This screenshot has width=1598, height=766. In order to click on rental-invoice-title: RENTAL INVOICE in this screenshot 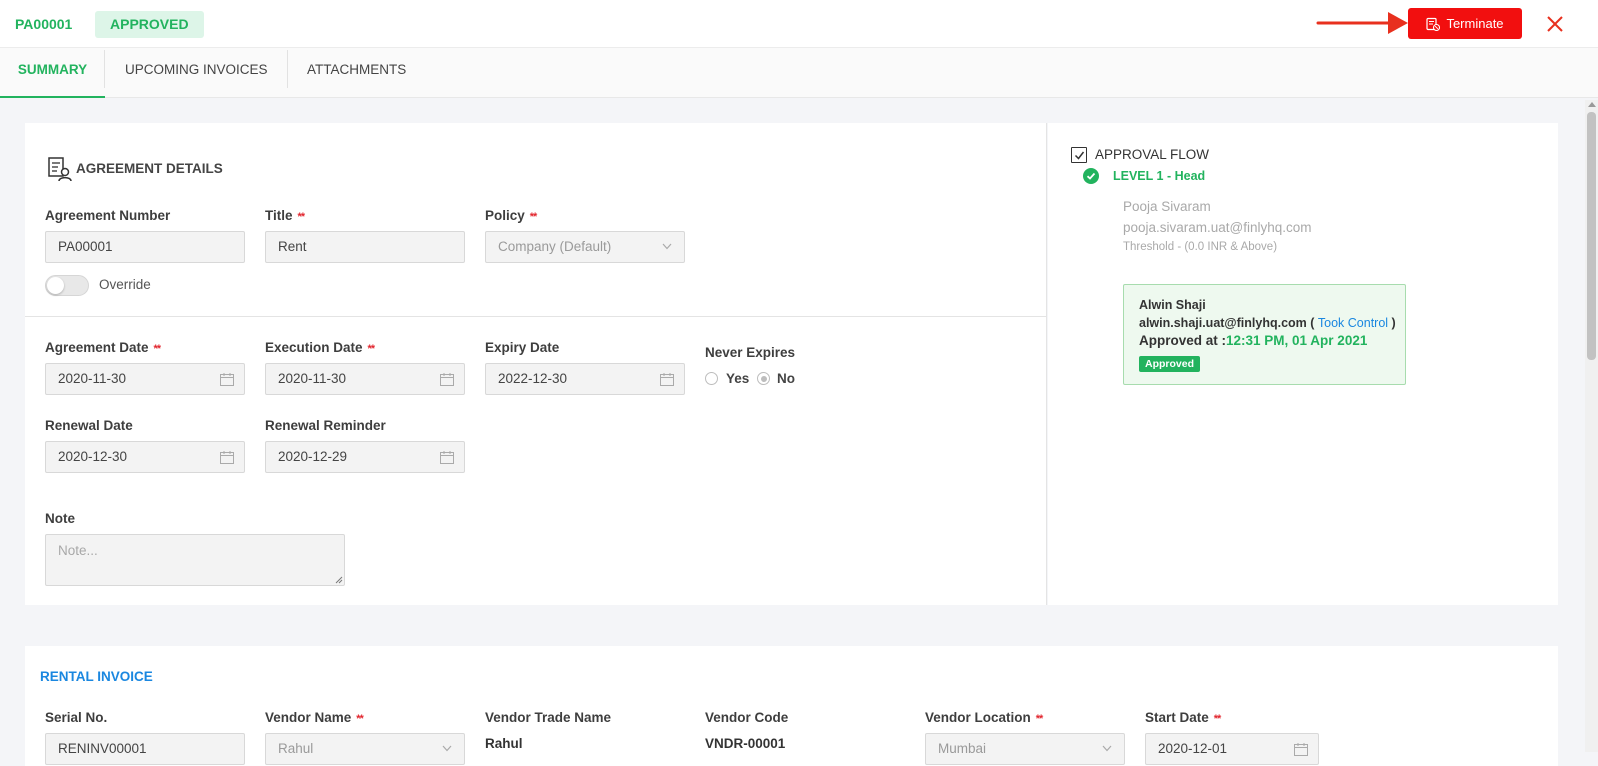, I will do `click(96, 676)`.